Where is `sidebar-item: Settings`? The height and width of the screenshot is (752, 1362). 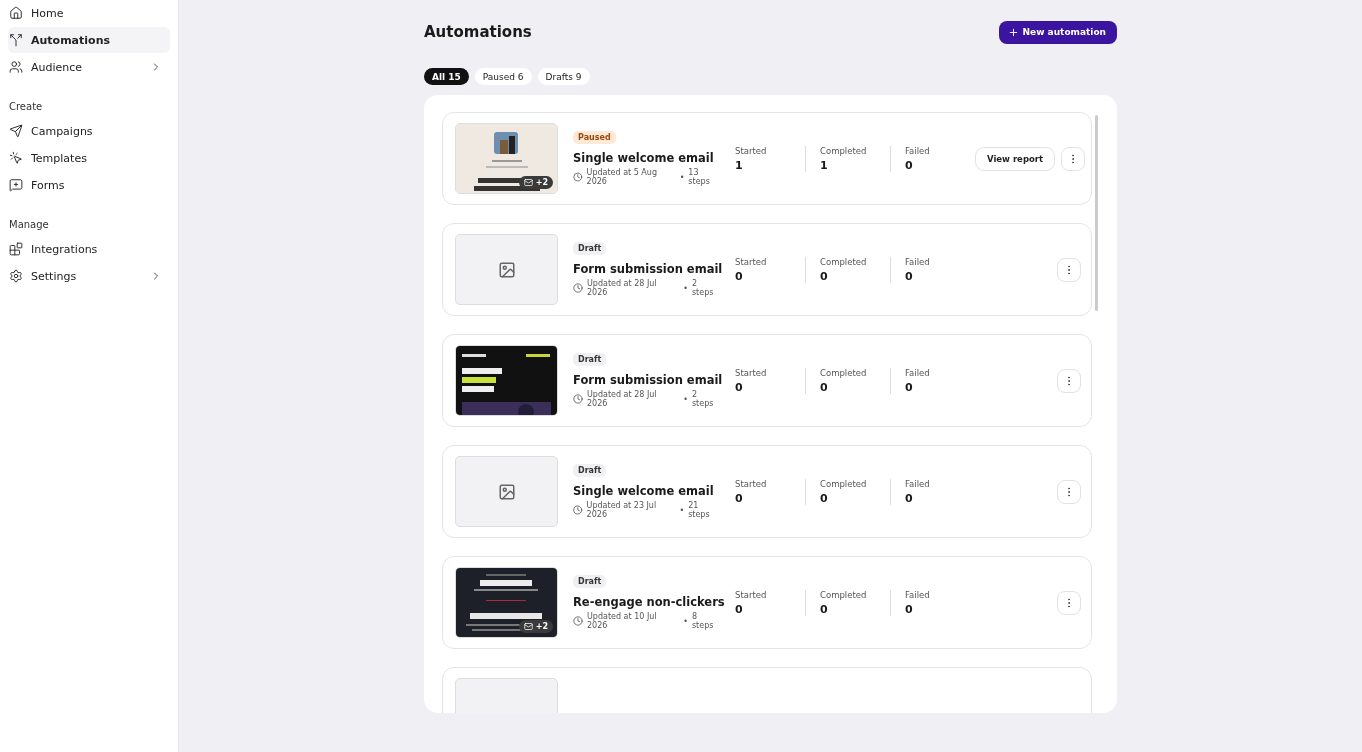
sidebar-item: Settings is located at coordinates (89, 276).